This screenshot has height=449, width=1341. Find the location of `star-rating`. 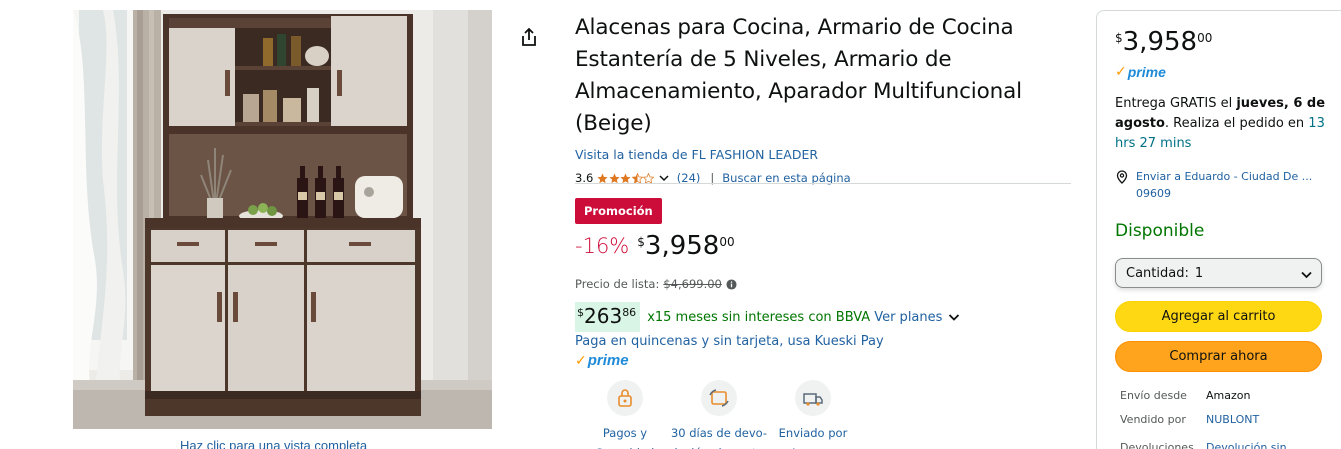

star-rating is located at coordinates (626, 178).